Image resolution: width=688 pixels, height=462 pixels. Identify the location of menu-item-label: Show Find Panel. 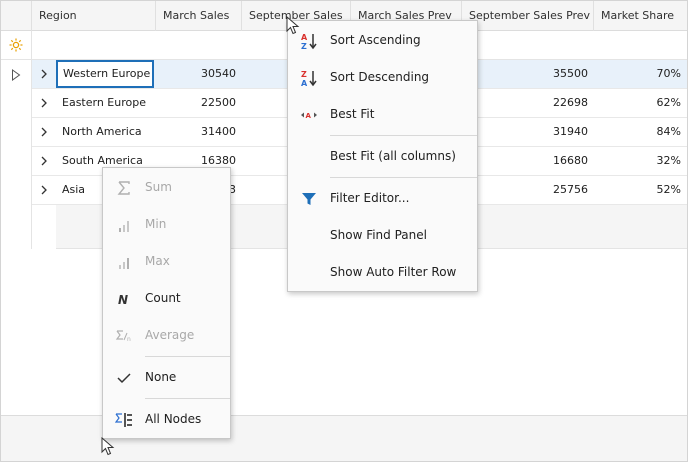
(378, 235).